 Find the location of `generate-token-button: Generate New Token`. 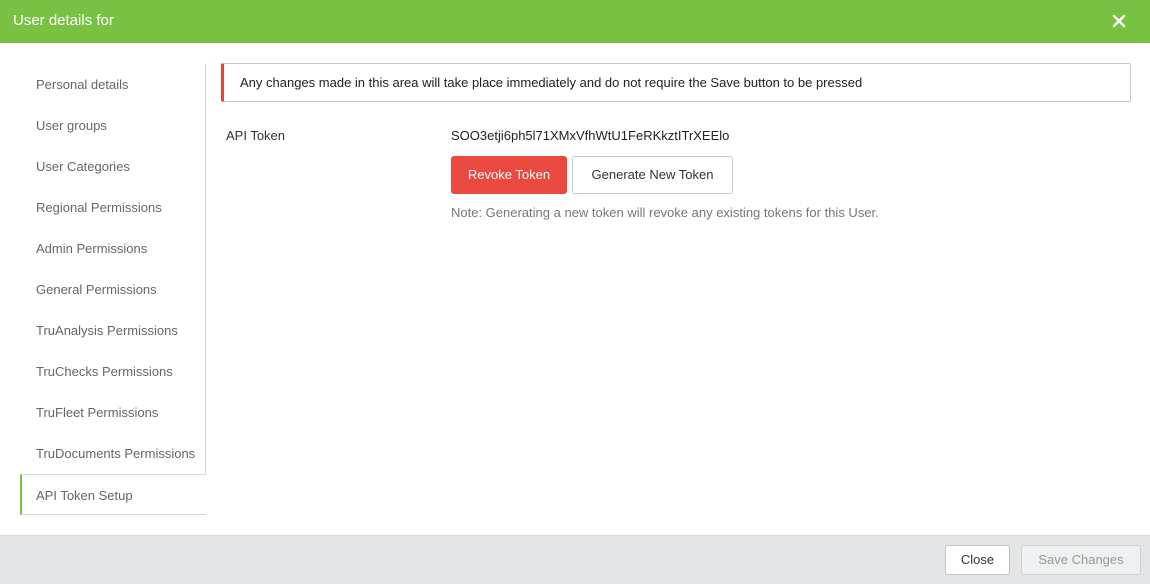

generate-token-button: Generate New Token is located at coordinates (652, 175).